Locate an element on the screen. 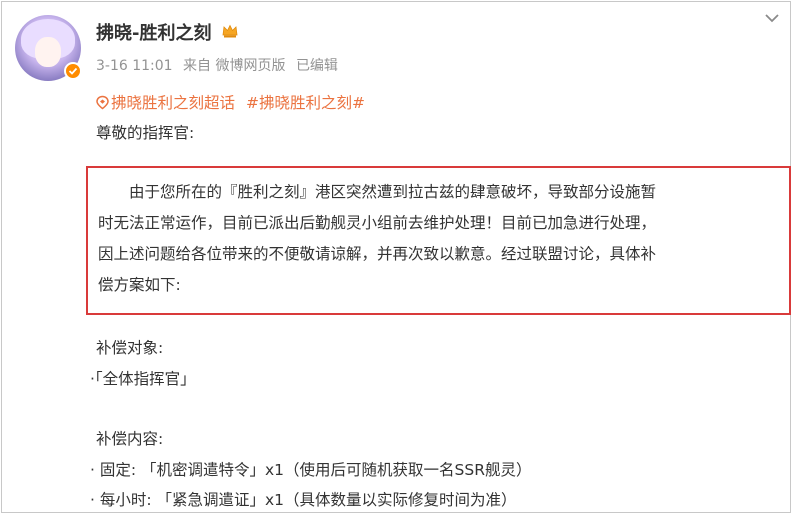 This screenshot has width=794, height=516. compensation-item: · 固定: 「机密调遣特令」x1（使用后可随机获取一名SSR舰灵） is located at coordinates (311, 470).